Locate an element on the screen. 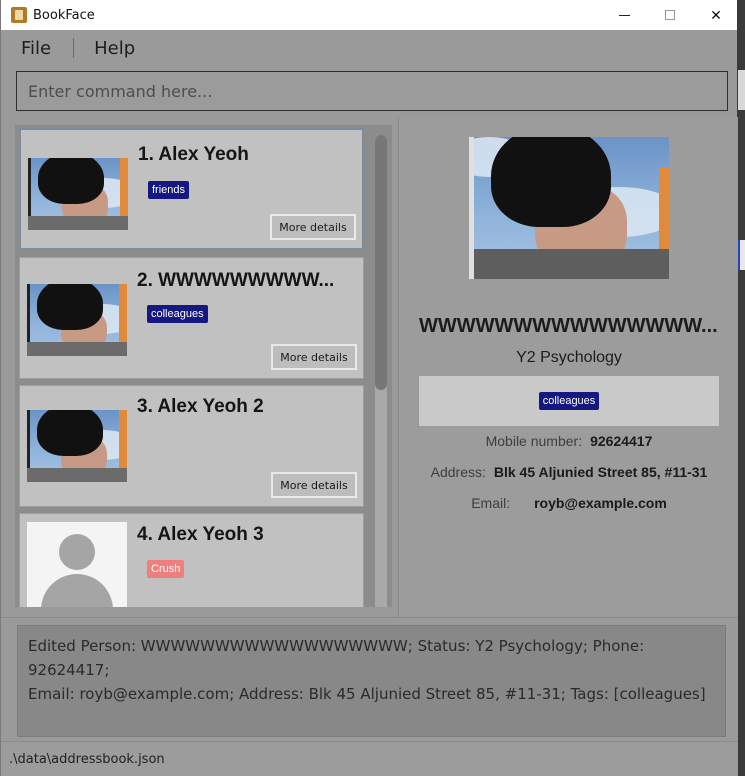 Image resolution: width=745 pixels, height=776 pixels. close-icon: ✕ is located at coordinates (716, 14).